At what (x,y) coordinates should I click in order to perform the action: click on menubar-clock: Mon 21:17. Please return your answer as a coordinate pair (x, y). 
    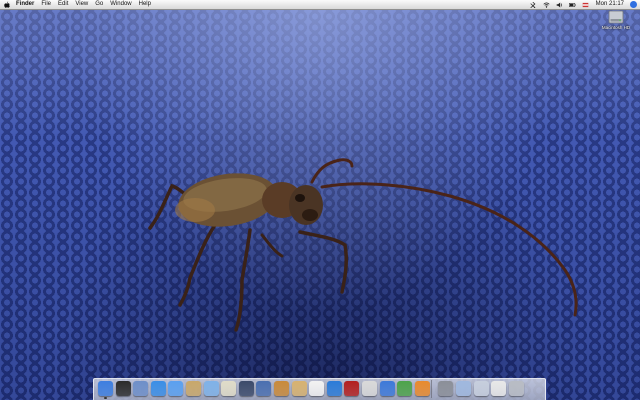
    Looking at the image, I should click on (610, 4).